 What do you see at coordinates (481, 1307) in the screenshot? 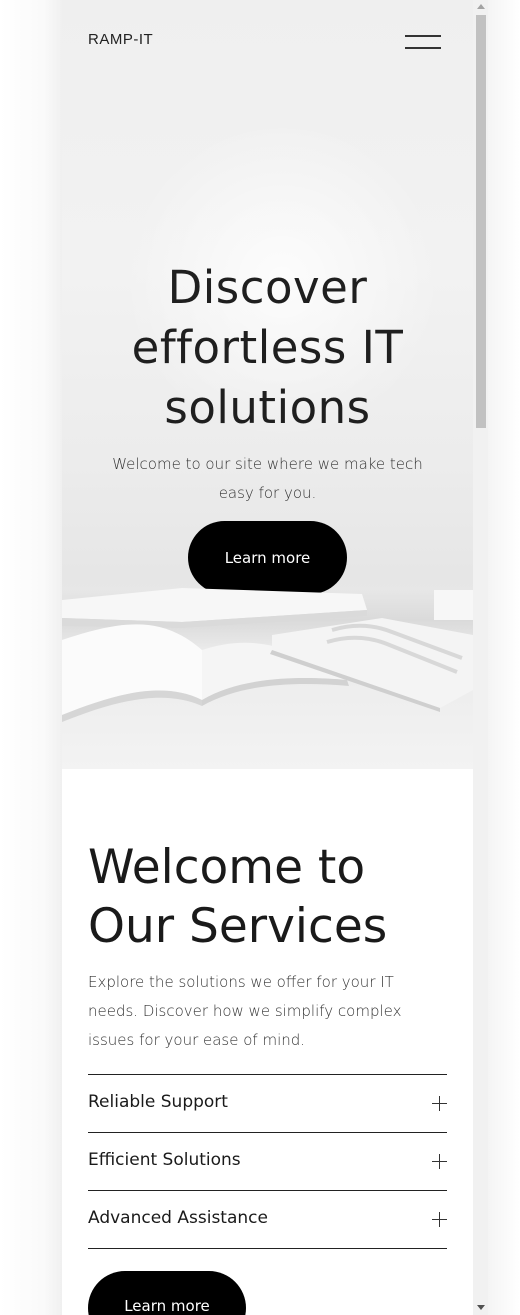
I see `scroll-down-arrow-icon` at bounding box center [481, 1307].